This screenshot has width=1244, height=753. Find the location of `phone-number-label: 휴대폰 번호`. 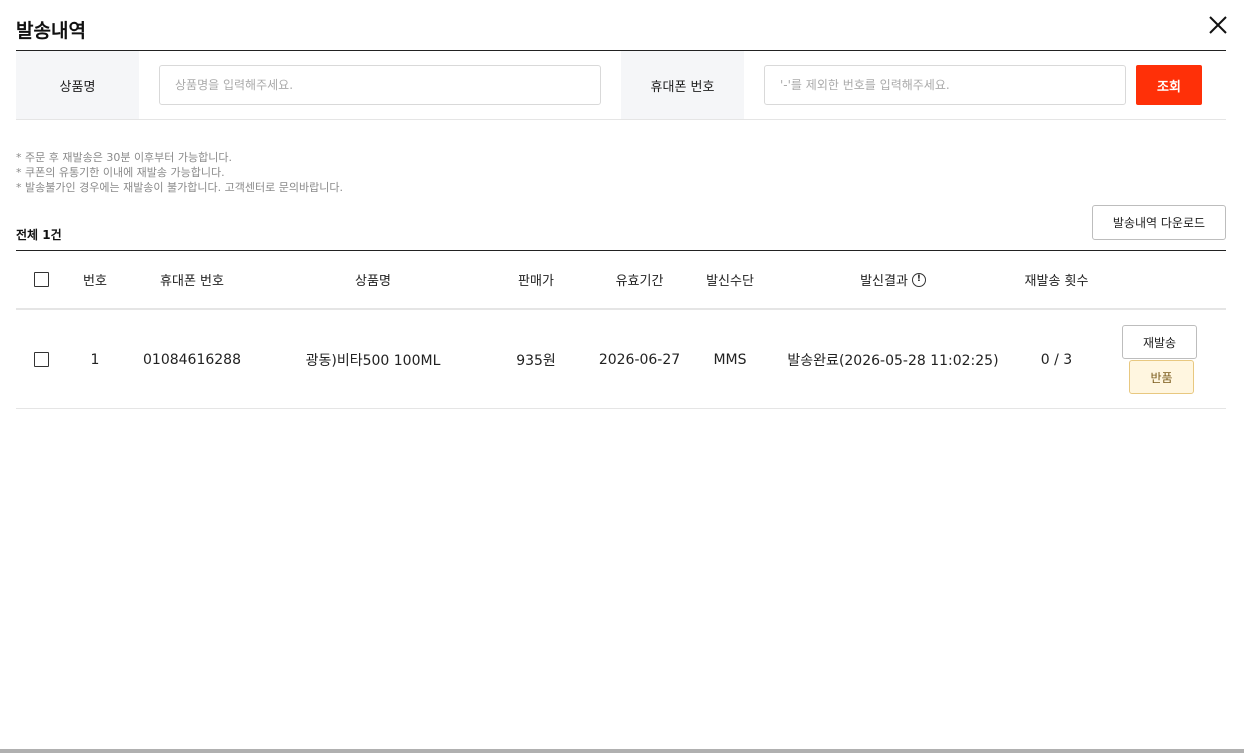

phone-number-label: 휴대폰 번호 is located at coordinates (682, 85).